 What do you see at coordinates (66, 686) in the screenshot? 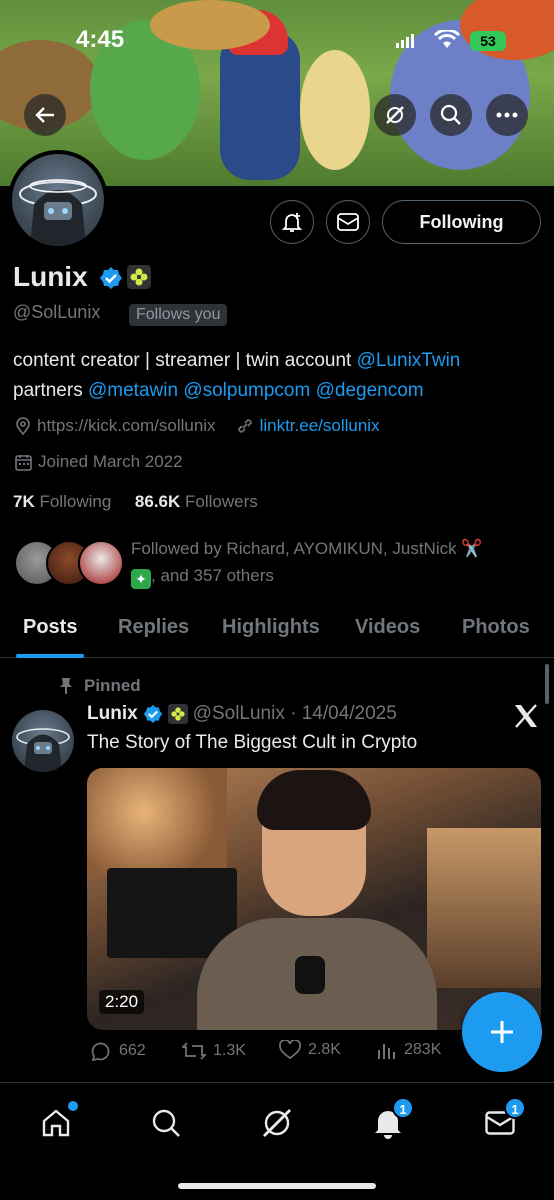
I see `pin-icon` at bounding box center [66, 686].